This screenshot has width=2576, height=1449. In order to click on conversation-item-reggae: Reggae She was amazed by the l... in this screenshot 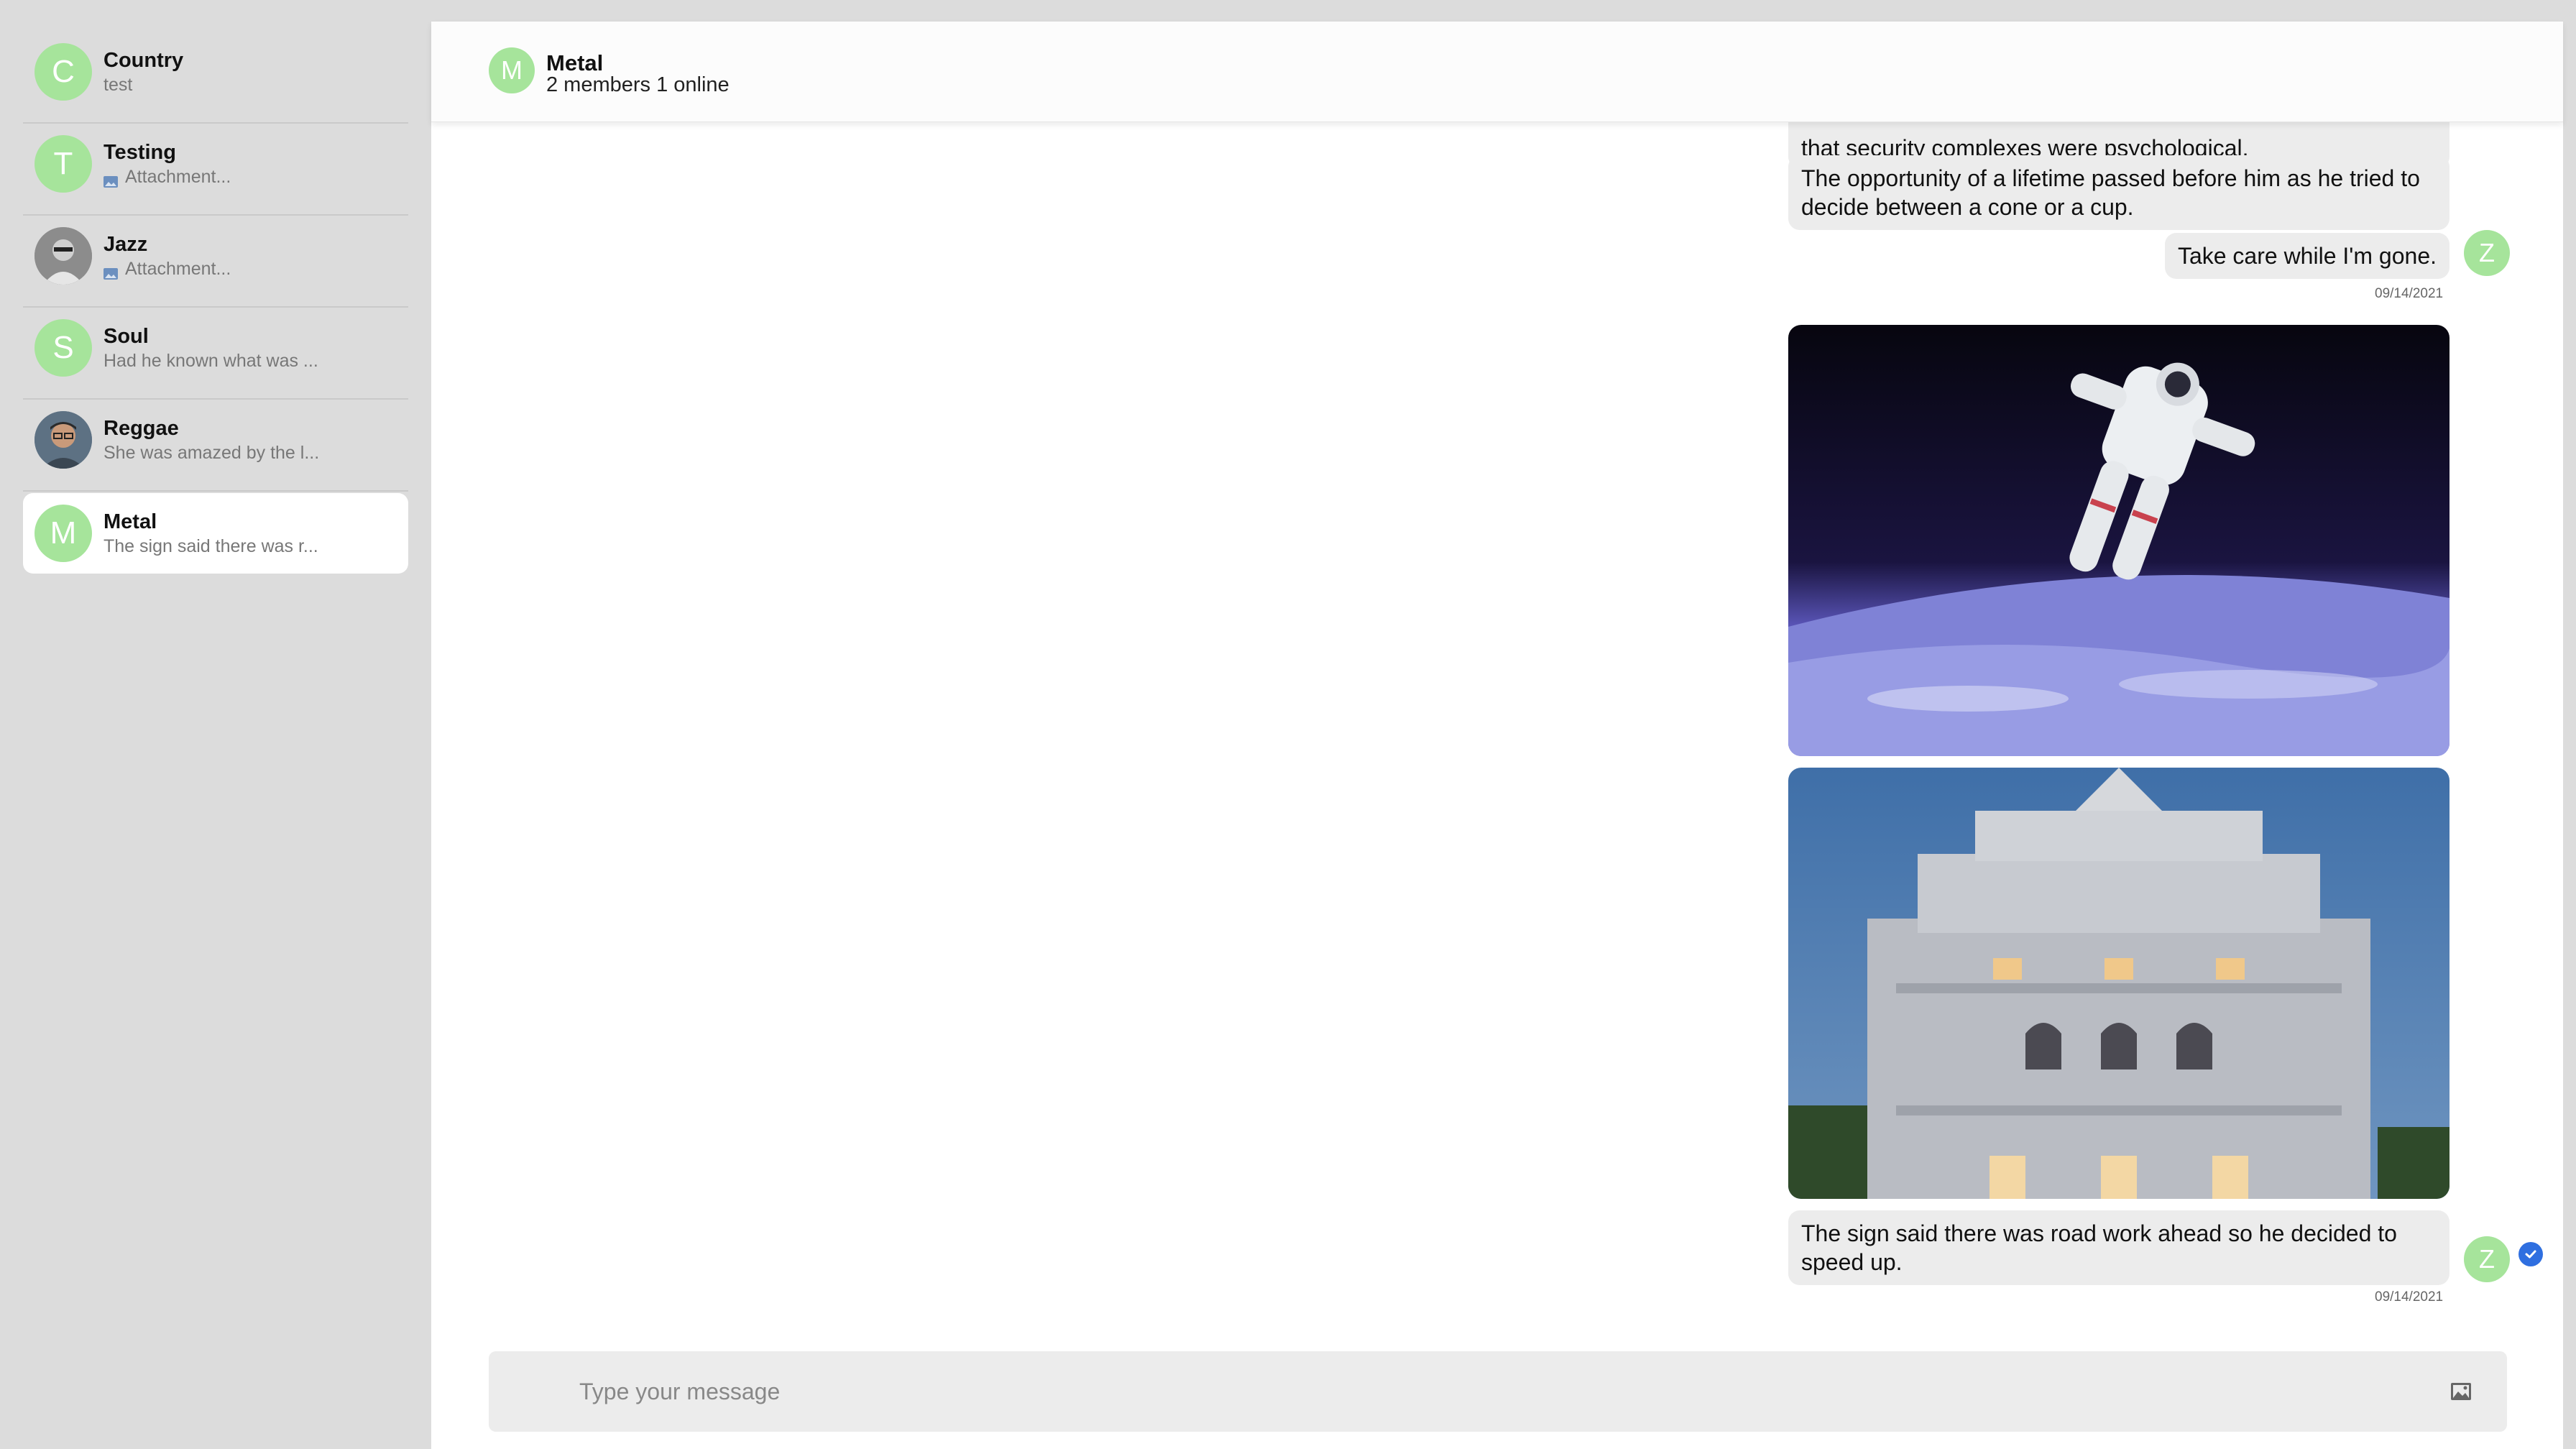, I will do `click(215, 446)`.